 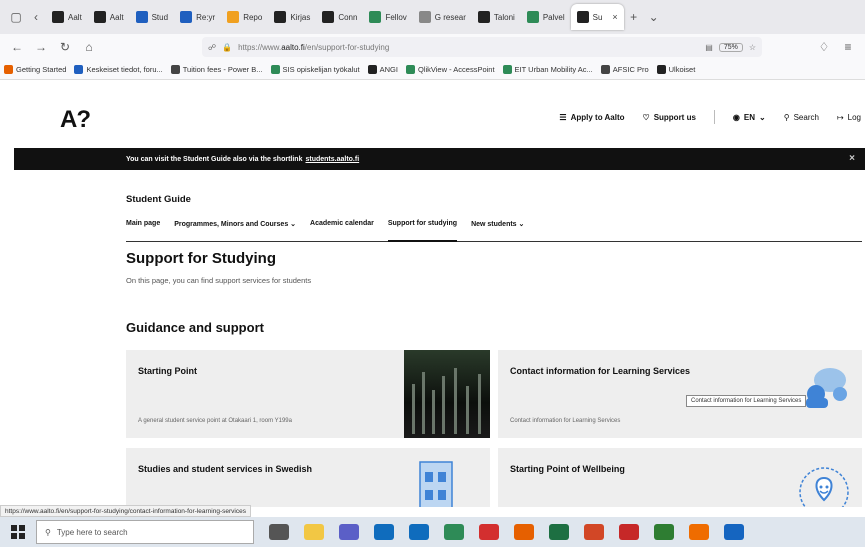 I want to click on bookmark-label: SIS opiskelijan työkalut, so click(x=321, y=69).